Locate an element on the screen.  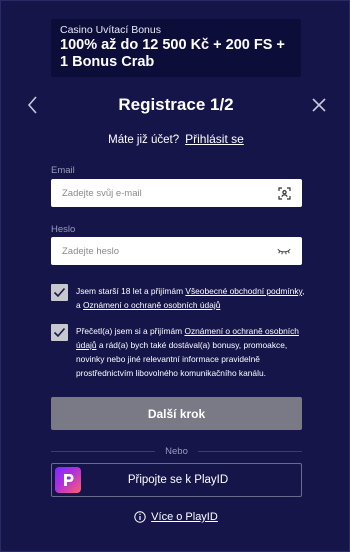
terms-link: Všeobecné obchodní podmínky is located at coordinates (243, 291).